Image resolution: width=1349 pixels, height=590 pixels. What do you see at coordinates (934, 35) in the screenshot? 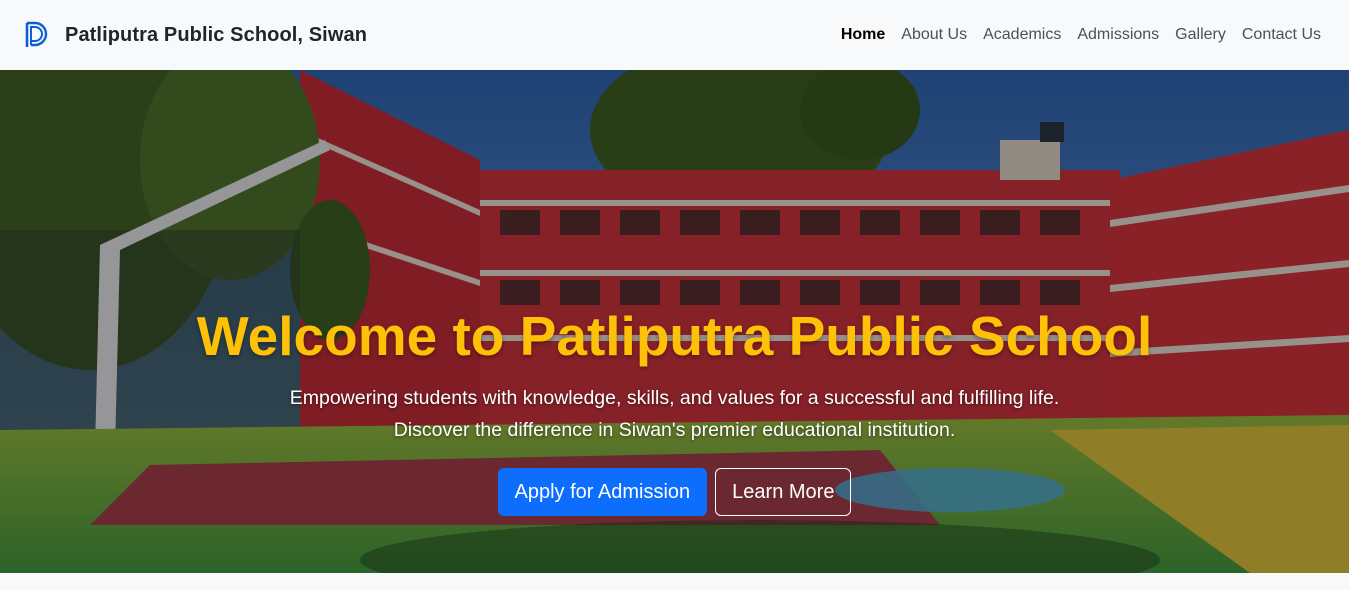
I see `nav-link-about-us: About Us` at bounding box center [934, 35].